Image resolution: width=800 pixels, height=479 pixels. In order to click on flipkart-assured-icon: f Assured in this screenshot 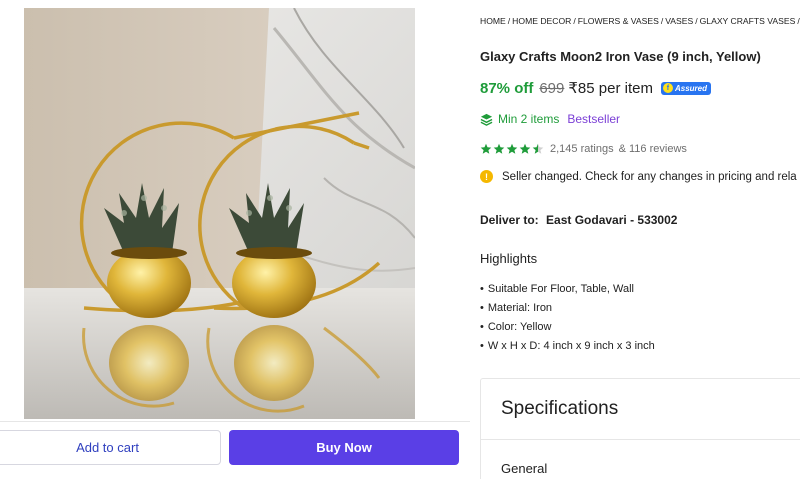, I will do `click(685, 88)`.